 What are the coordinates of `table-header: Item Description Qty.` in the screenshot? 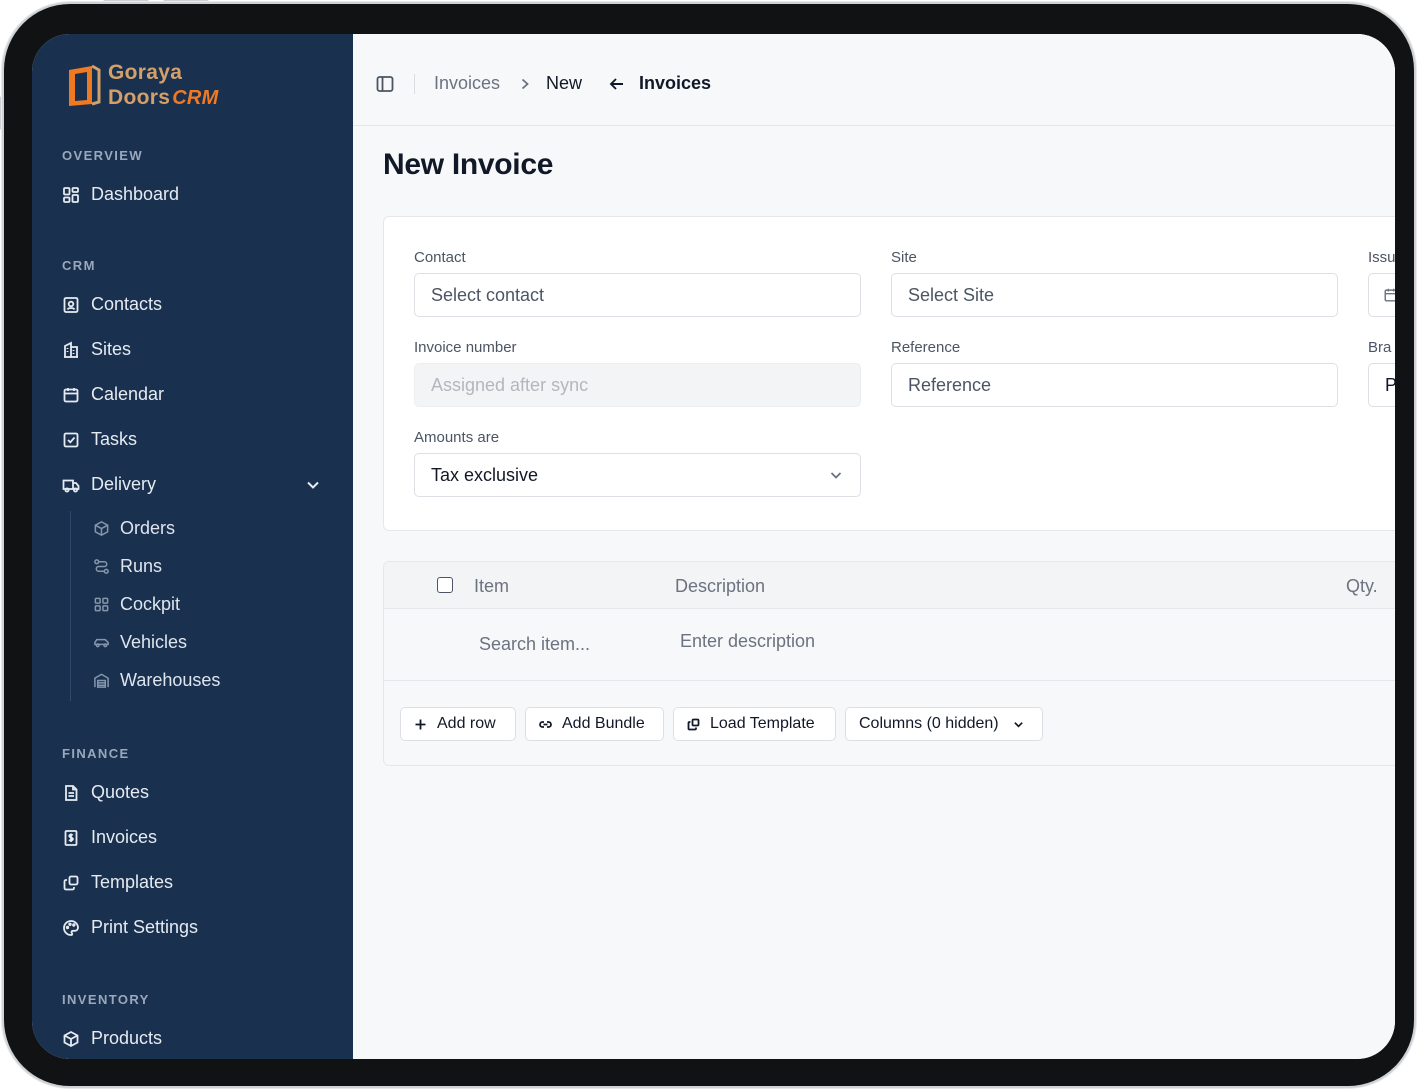 It's located at (889, 585).